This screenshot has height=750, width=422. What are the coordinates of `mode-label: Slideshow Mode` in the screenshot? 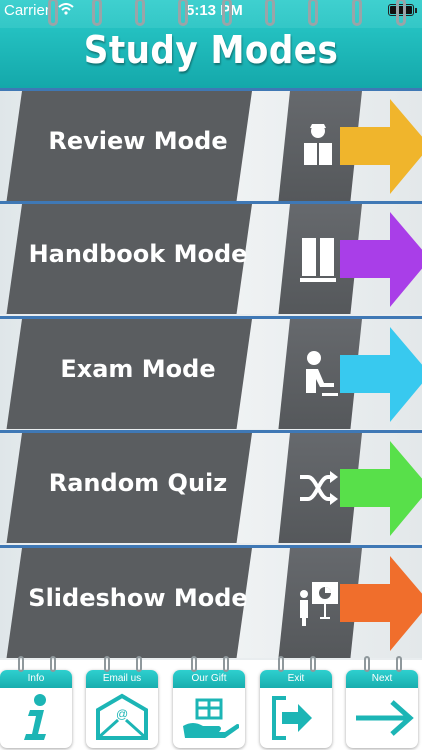 It's located at (138, 598).